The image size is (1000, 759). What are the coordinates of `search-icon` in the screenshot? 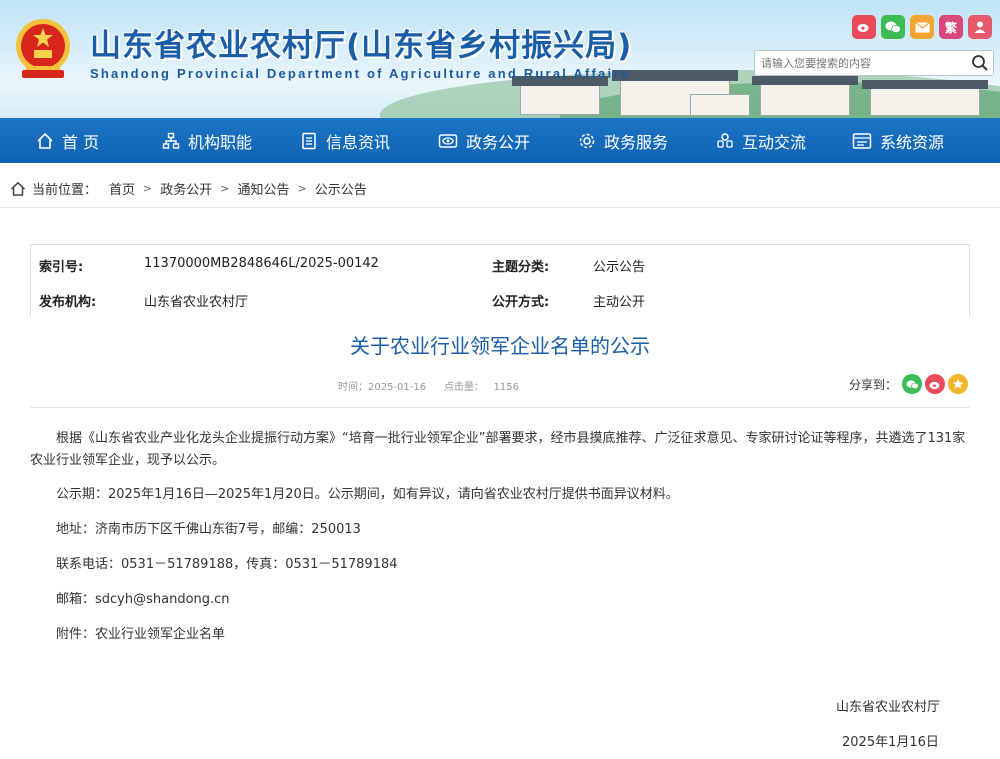 It's located at (980, 63).